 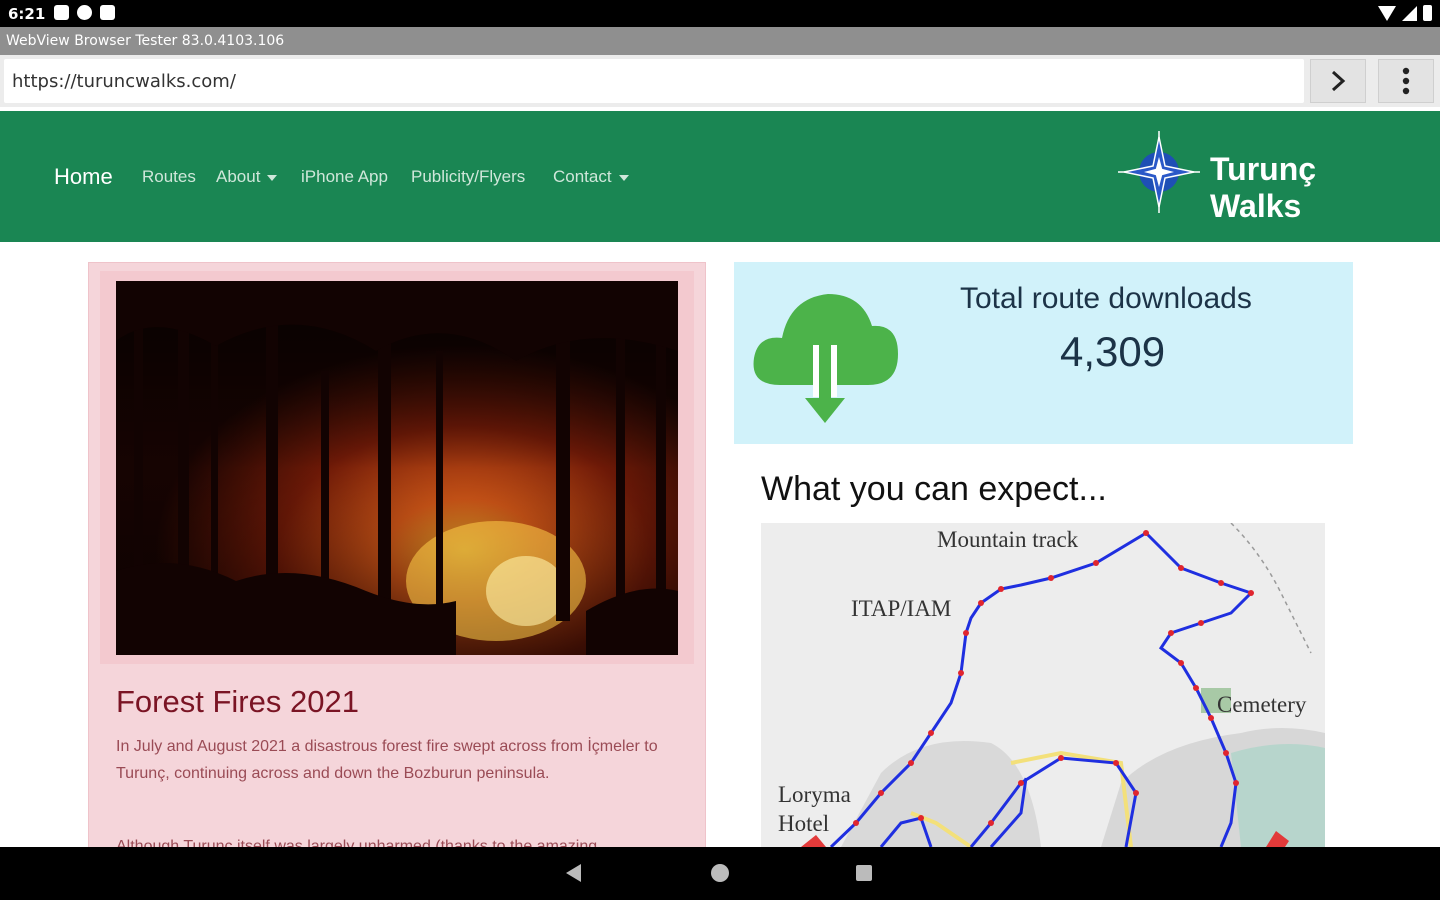 What do you see at coordinates (468, 177) in the screenshot?
I see `nav-publicity: Publicity/Flyers` at bounding box center [468, 177].